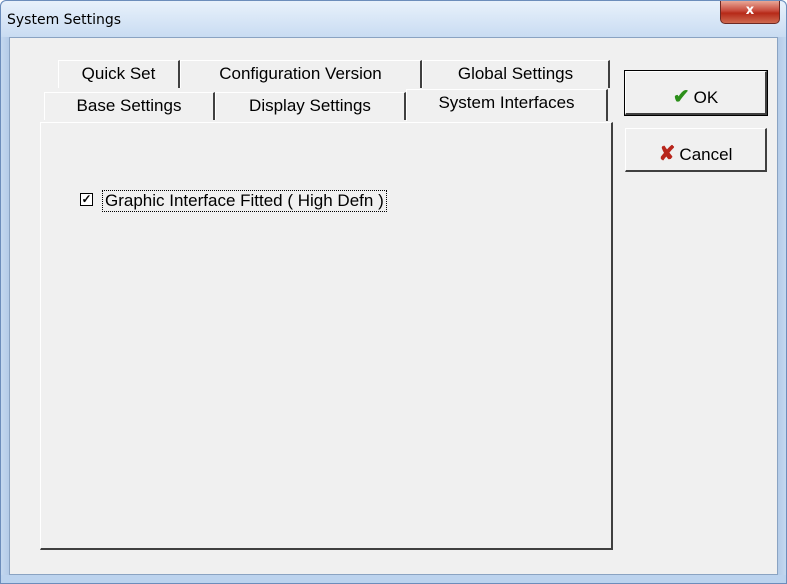 The height and width of the screenshot is (584, 787). I want to click on tab-configuration-version: Configuration Version, so click(301, 74).